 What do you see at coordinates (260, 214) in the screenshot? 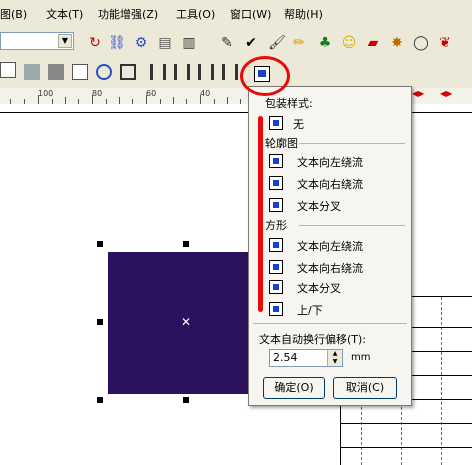
I see `annotation-line` at bounding box center [260, 214].